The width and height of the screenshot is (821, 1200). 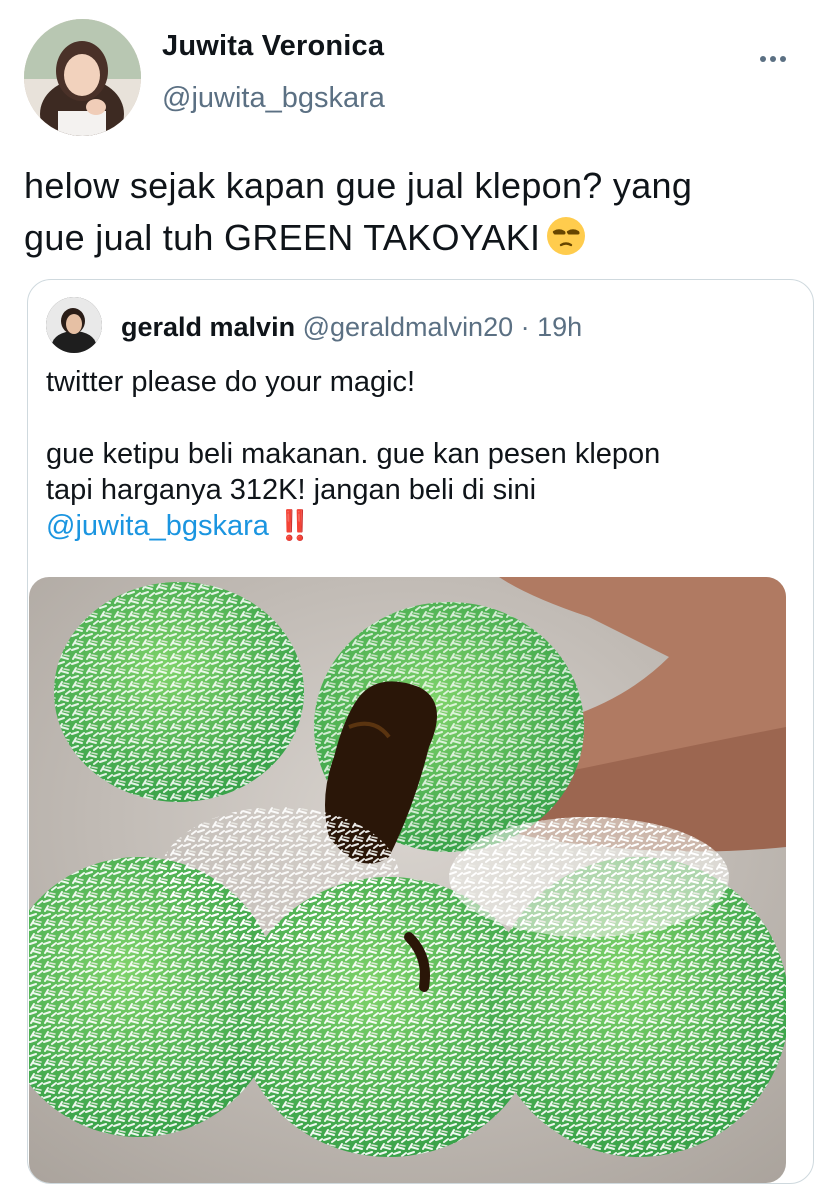 I want to click on double-exclamation-emoji-icon: ‼️, so click(x=294, y=526).